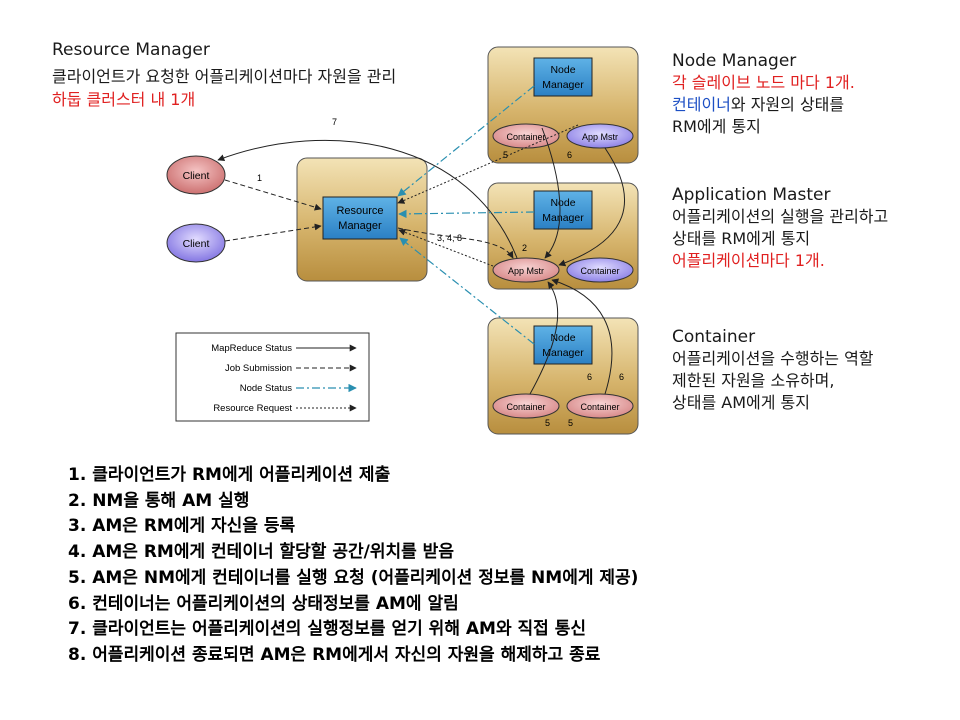  What do you see at coordinates (734, 61) in the screenshot?
I see `nm-desc-title: Node Manager` at bounding box center [734, 61].